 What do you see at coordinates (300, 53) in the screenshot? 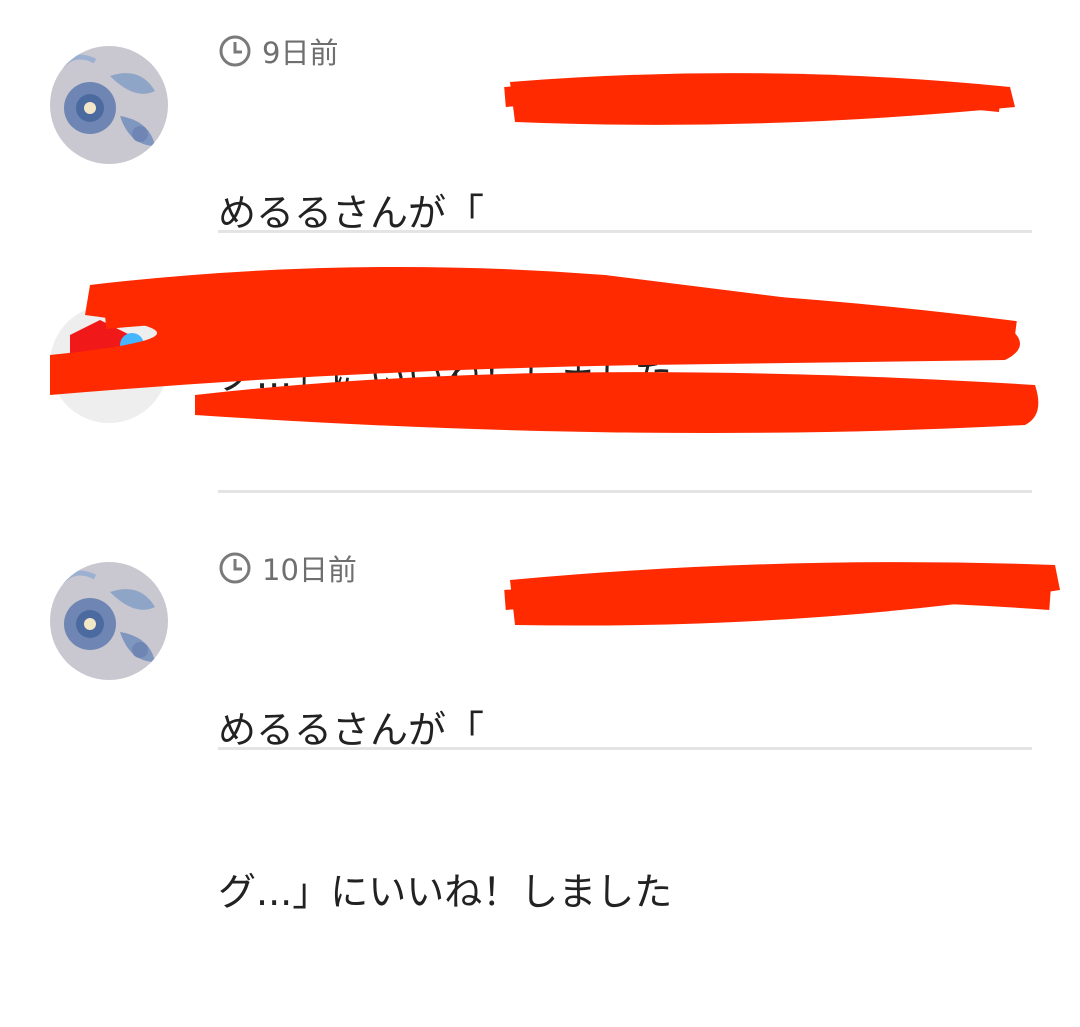
I see `time-text: 9日前` at bounding box center [300, 53].